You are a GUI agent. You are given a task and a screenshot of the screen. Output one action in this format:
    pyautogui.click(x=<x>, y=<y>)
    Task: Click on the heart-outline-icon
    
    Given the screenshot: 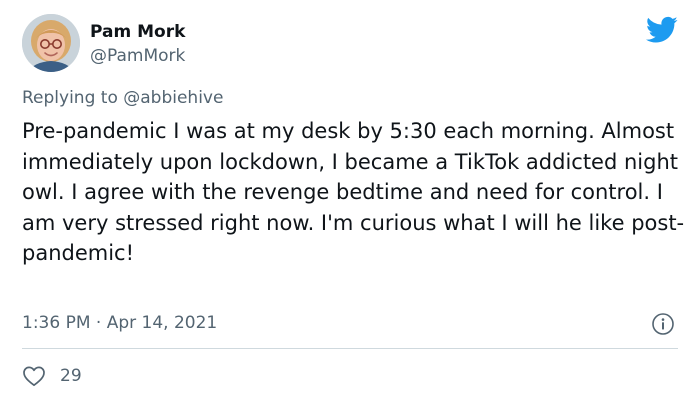 What is the action you would take?
    pyautogui.click(x=34, y=376)
    